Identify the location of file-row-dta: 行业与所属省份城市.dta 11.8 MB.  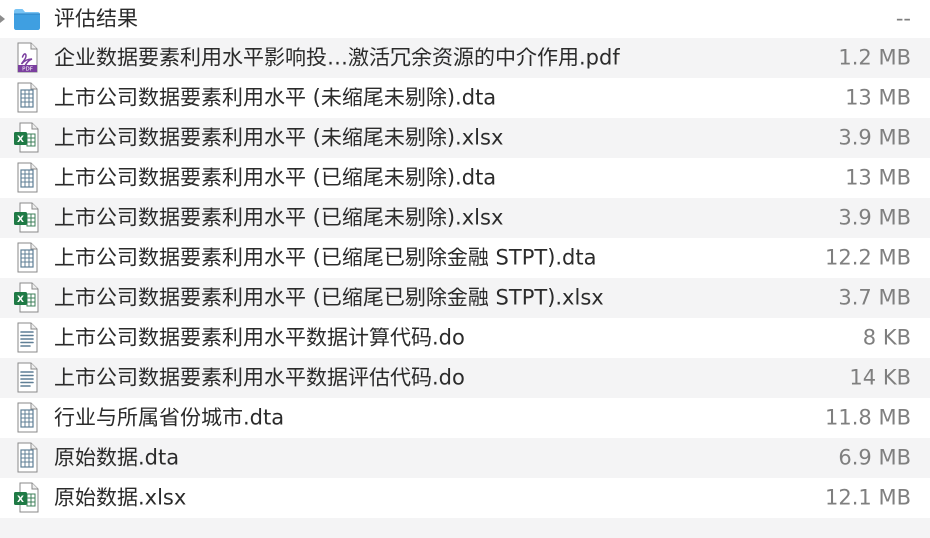
(465, 418).